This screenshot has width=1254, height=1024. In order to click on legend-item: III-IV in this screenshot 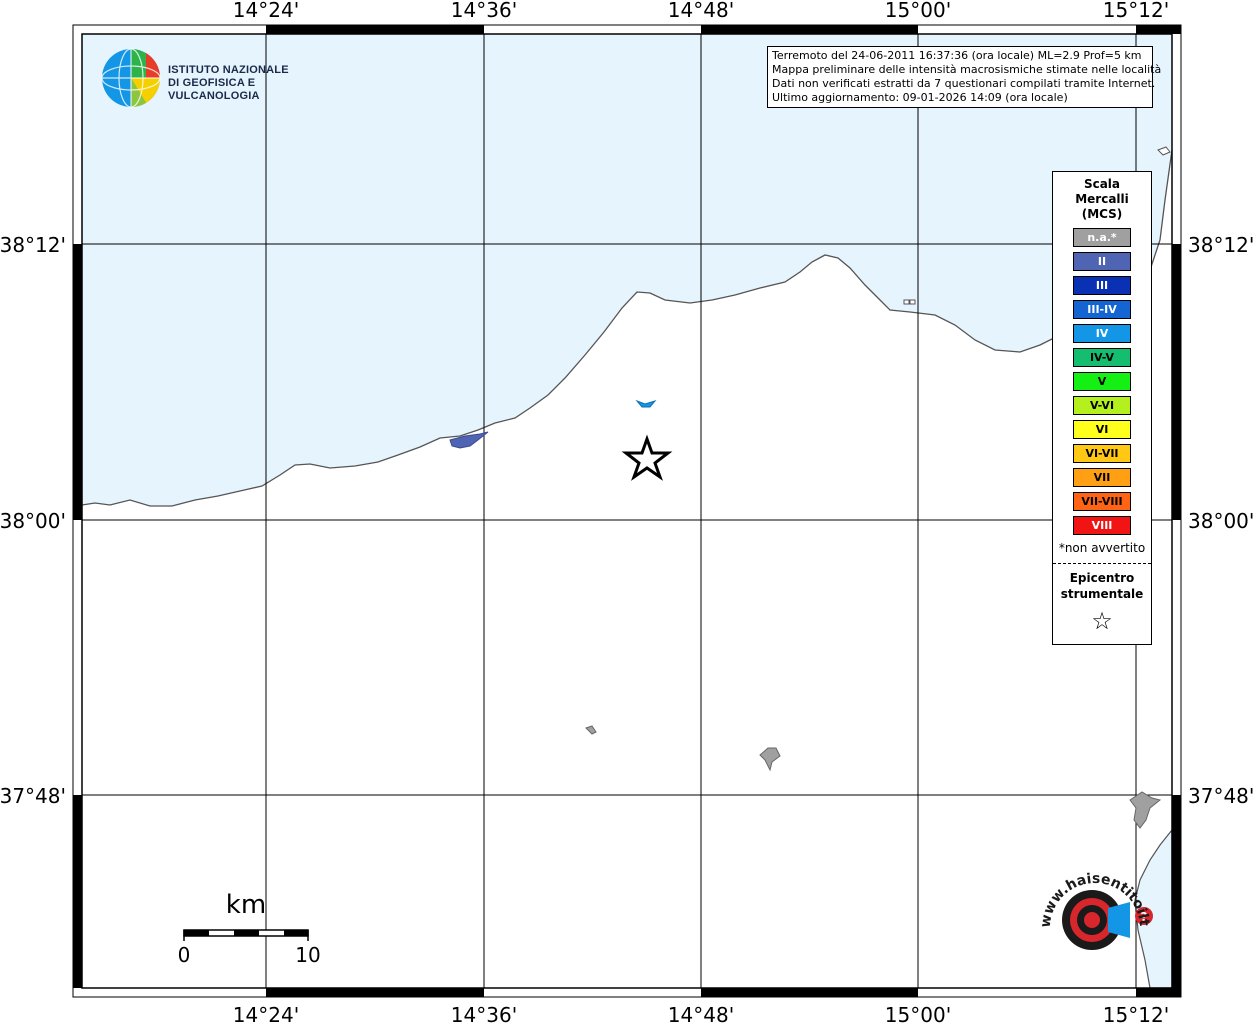, I will do `click(1102, 309)`.